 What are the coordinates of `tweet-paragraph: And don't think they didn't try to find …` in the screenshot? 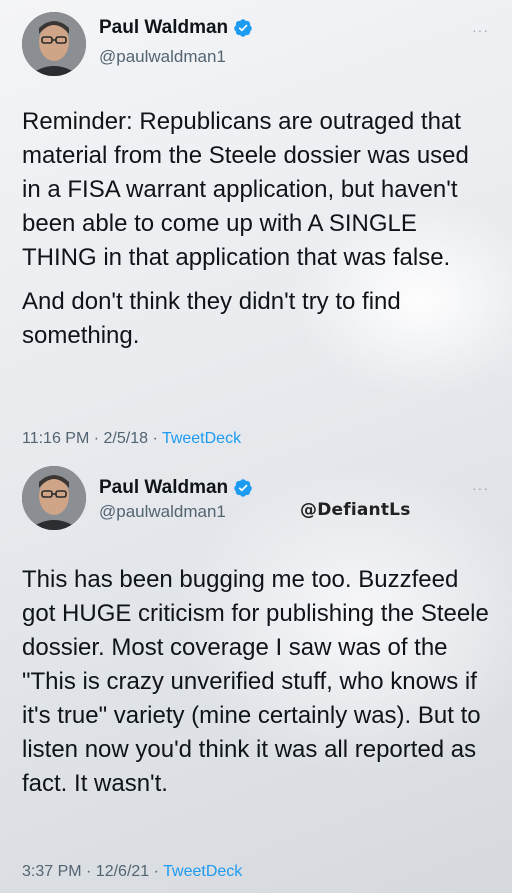 It's located at (211, 318).